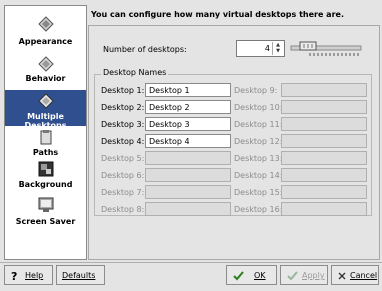 Image resolution: width=382 pixels, height=291 pixels. Describe the element at coordinates (364, 275) in the screenshot. I see `cancel-label: Cancel` at that location.